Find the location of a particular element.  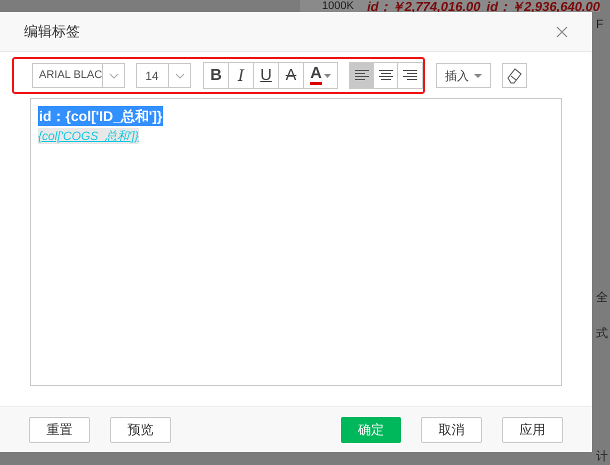

align-button is located at coordinates (362, 75).